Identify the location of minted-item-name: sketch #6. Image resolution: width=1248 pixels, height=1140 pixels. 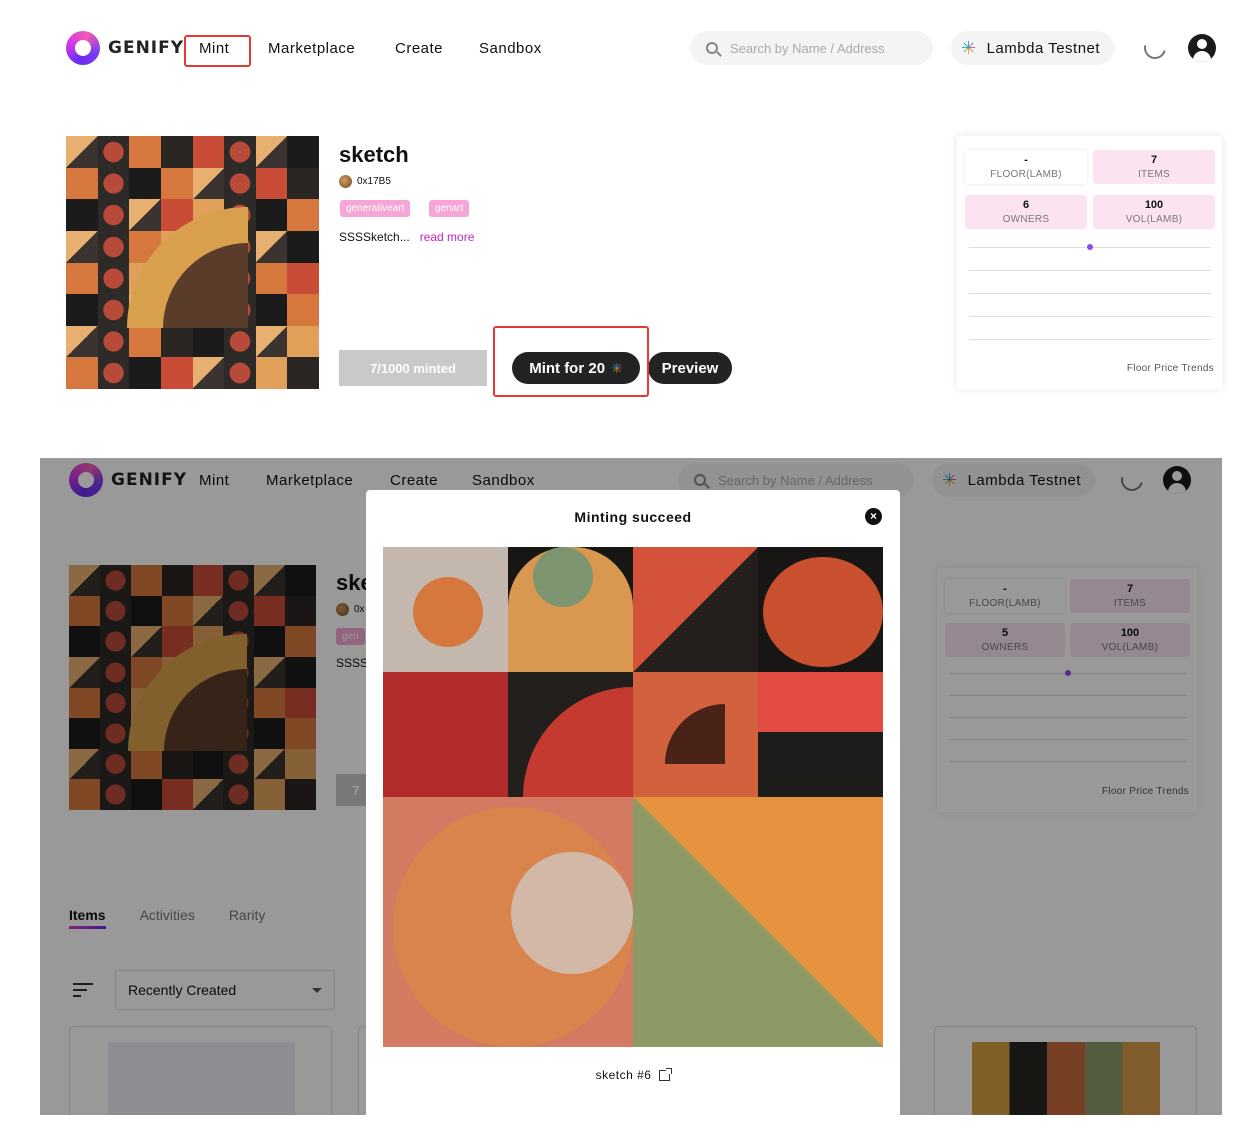
(623, 1075).